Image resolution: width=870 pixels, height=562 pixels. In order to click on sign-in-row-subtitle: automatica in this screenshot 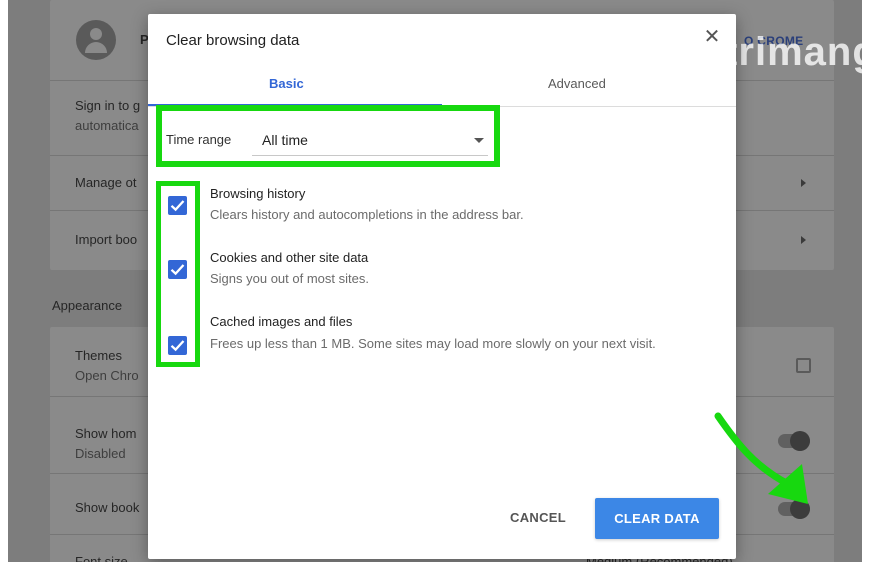, I will do `click(107, 125)`.